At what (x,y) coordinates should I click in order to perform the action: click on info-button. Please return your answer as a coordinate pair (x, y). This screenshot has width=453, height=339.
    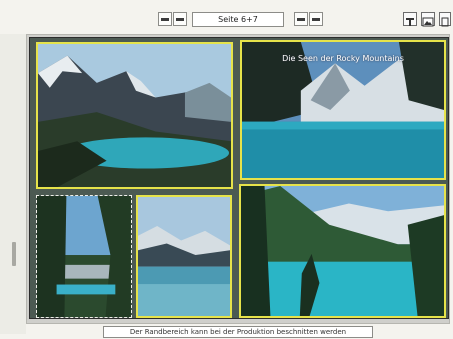
    Looking at the image, I should click on (445, 19).